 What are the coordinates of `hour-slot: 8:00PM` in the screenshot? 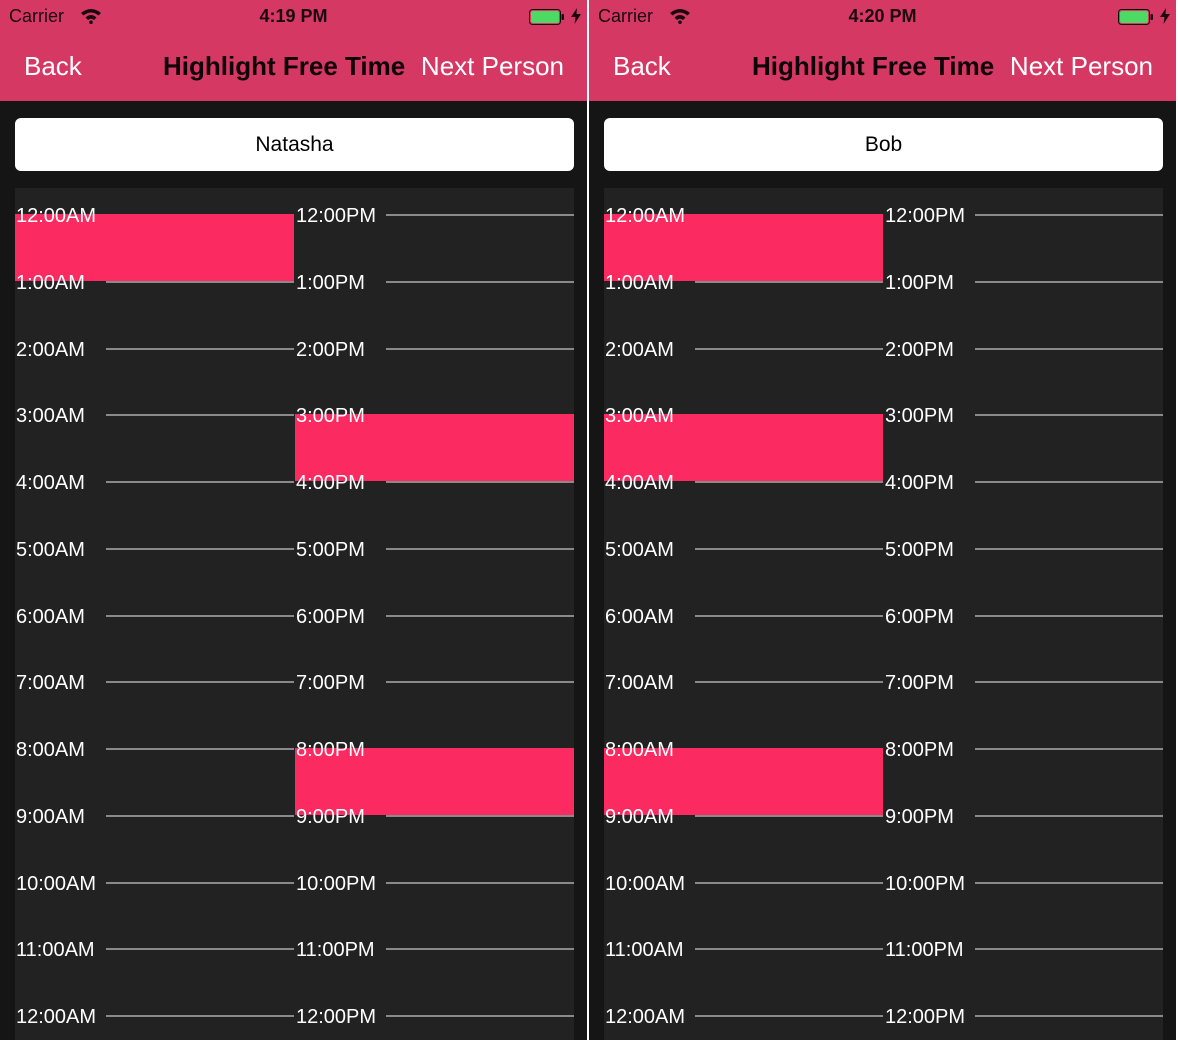 It's located at (1023, 759).